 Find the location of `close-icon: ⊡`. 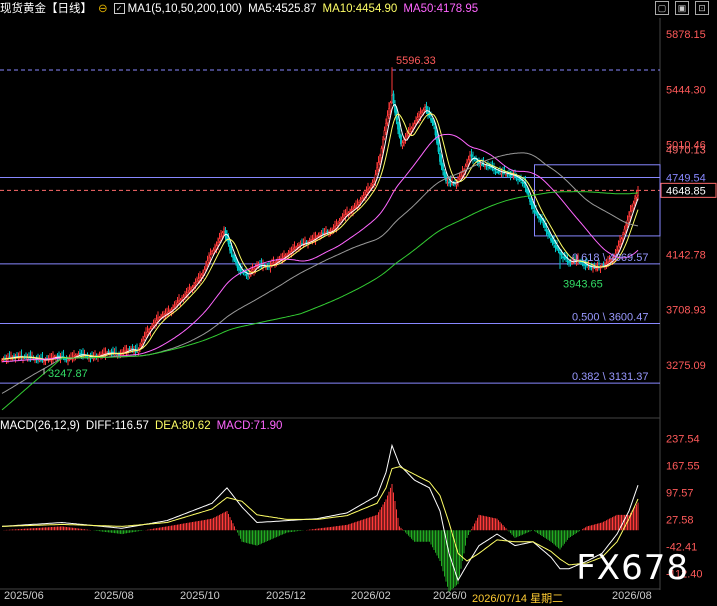

close-icon: ⊡ is located at coordinates (702, 8).